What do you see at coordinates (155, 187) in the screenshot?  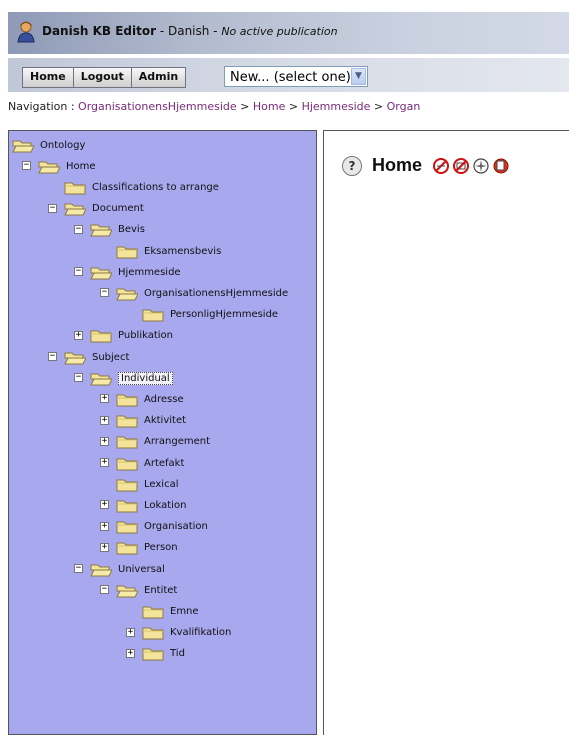 I see `tree-item-label: Classifications to arrange` at bounding box center [155, 187].